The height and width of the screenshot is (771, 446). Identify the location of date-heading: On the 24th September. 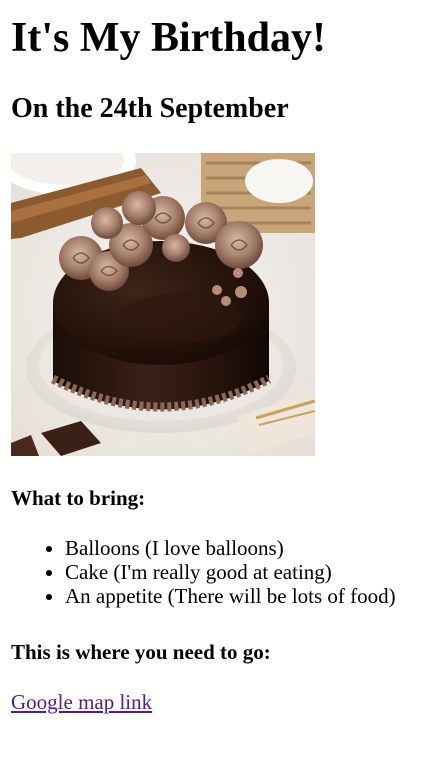
(150, 108).